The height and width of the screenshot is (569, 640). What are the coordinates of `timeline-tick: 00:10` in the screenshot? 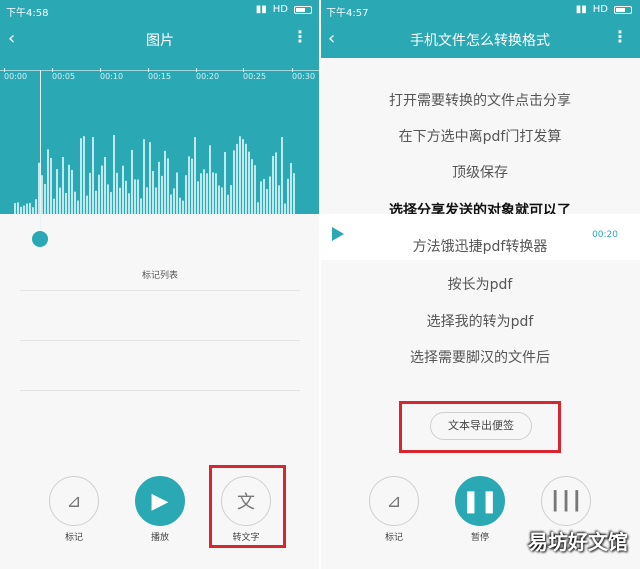 It's located at (112, 74).